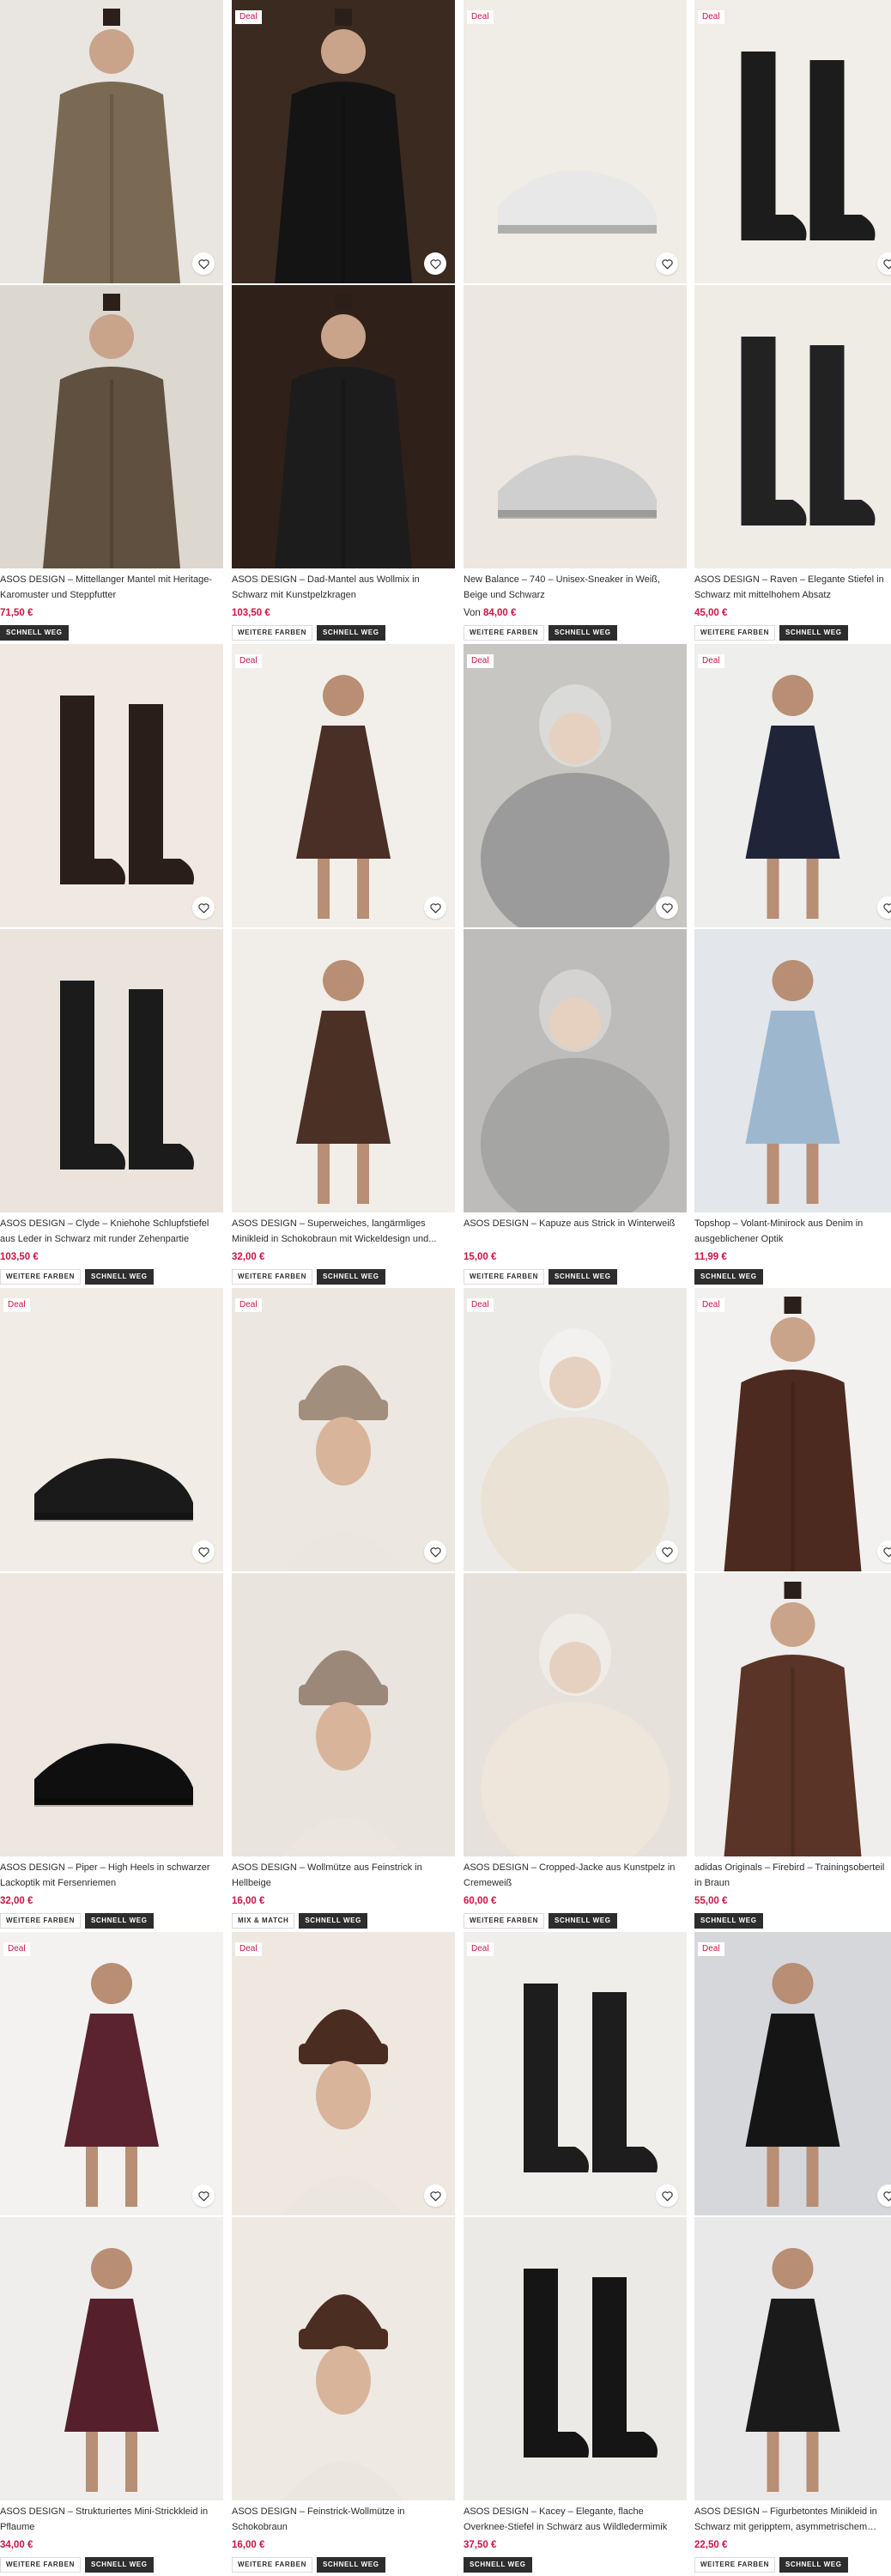 The image size is (891, 2576). Describe the element at coordinates (711, 1901) in the screenshot. I see `price-value: 55,00 €` at that location.